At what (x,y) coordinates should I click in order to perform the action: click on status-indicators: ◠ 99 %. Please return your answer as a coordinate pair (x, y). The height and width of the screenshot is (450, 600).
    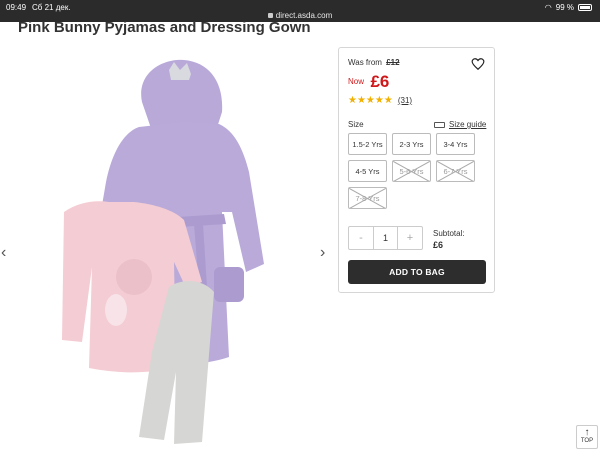
    Looking at the image, I should click on (568, 7).